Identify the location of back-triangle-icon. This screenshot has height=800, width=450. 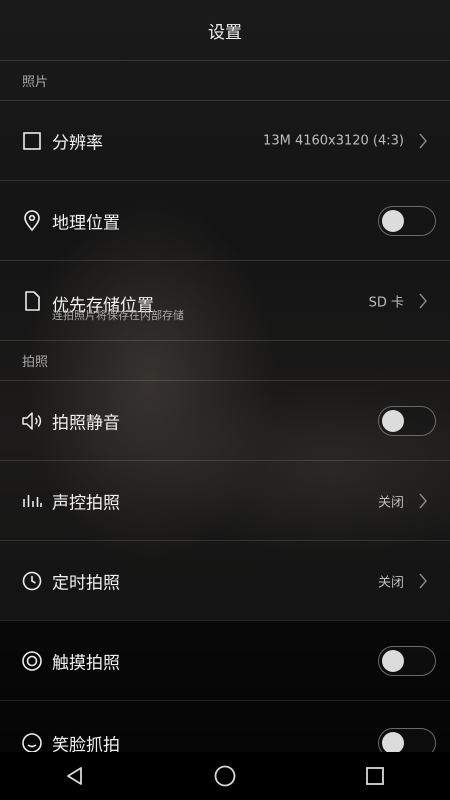
(75, 776).